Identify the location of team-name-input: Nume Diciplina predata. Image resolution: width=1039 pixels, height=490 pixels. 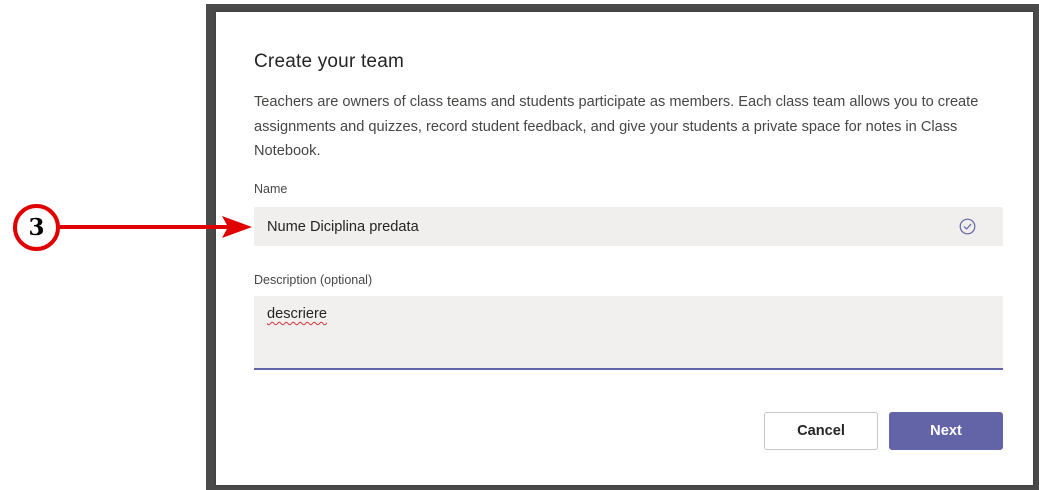
(628, 226).